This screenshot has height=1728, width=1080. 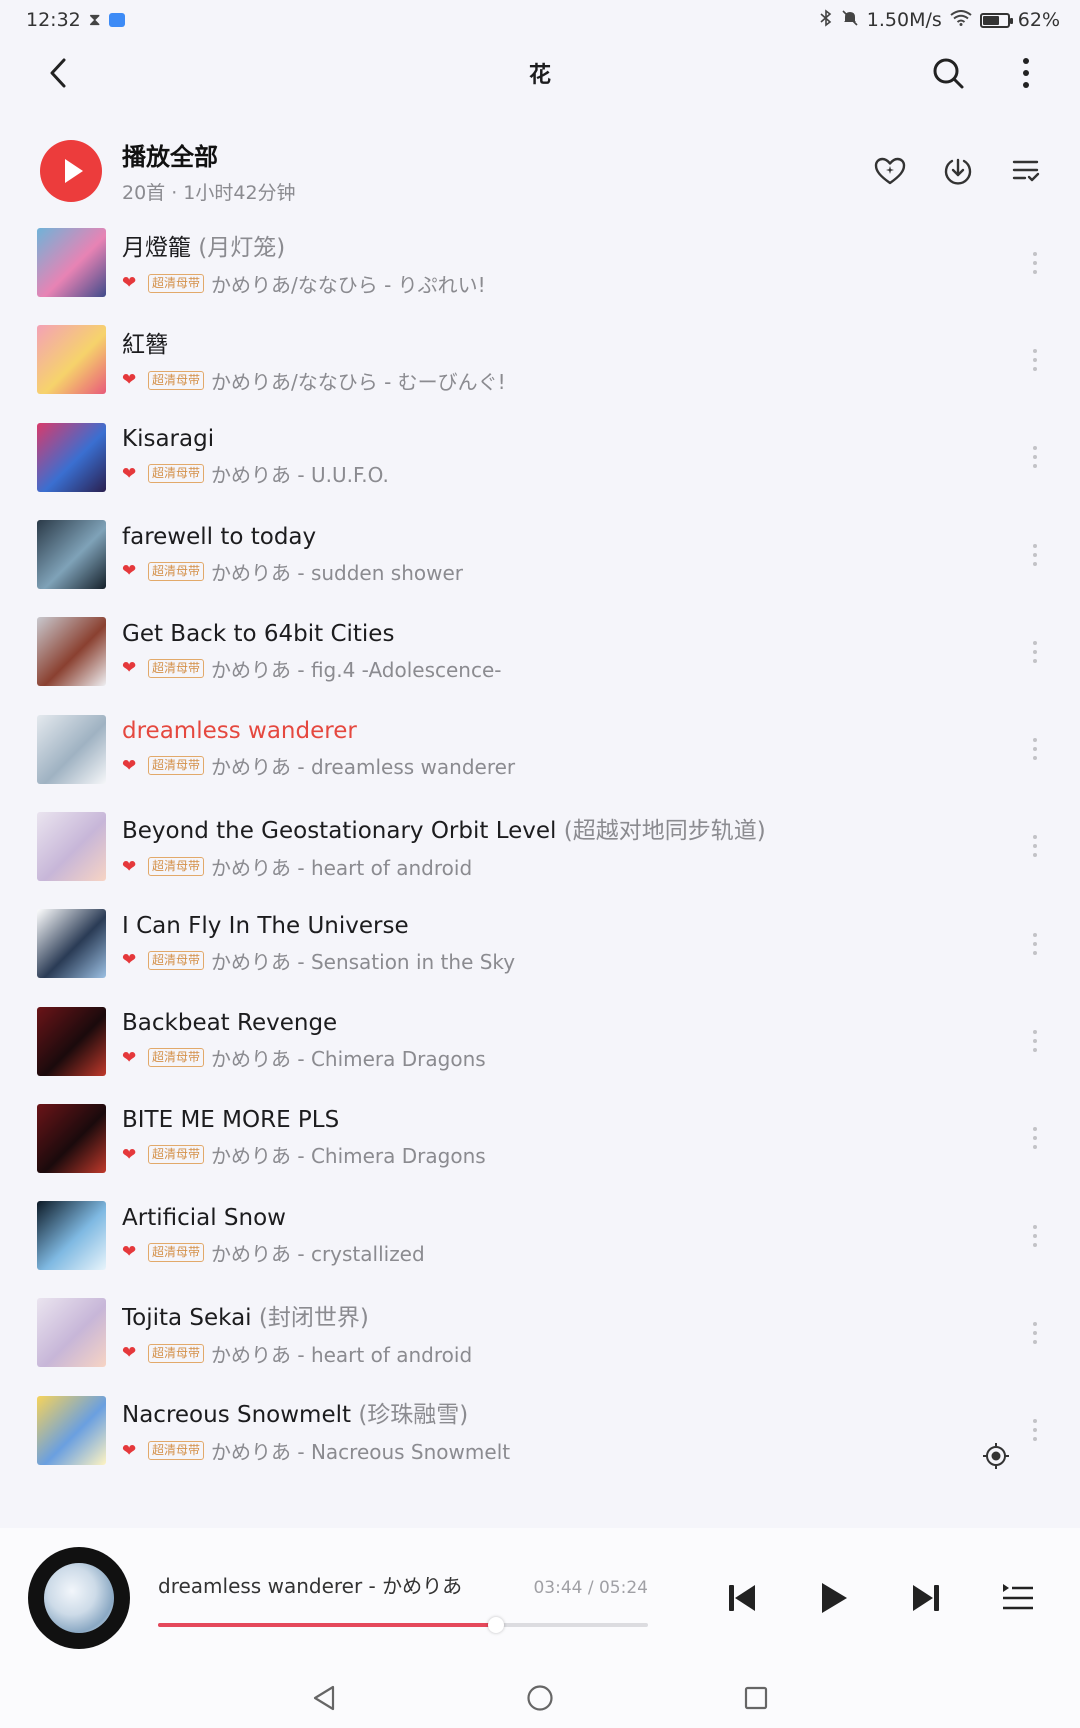 What do you see at coordinates (258, 633) in the screenshot?
I see `song-title-text: Get Back to 64bit Cities` at bounding box center [258, 633].